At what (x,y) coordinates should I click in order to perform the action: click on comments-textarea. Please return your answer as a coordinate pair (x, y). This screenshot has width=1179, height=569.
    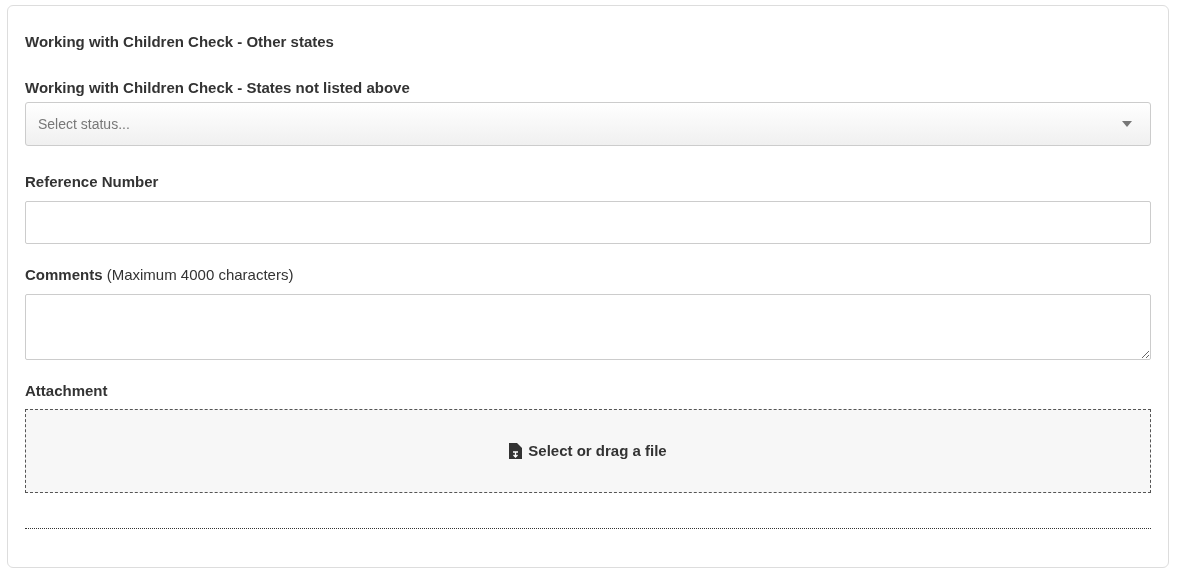
    Looking at the image, I should click on (588, 327).